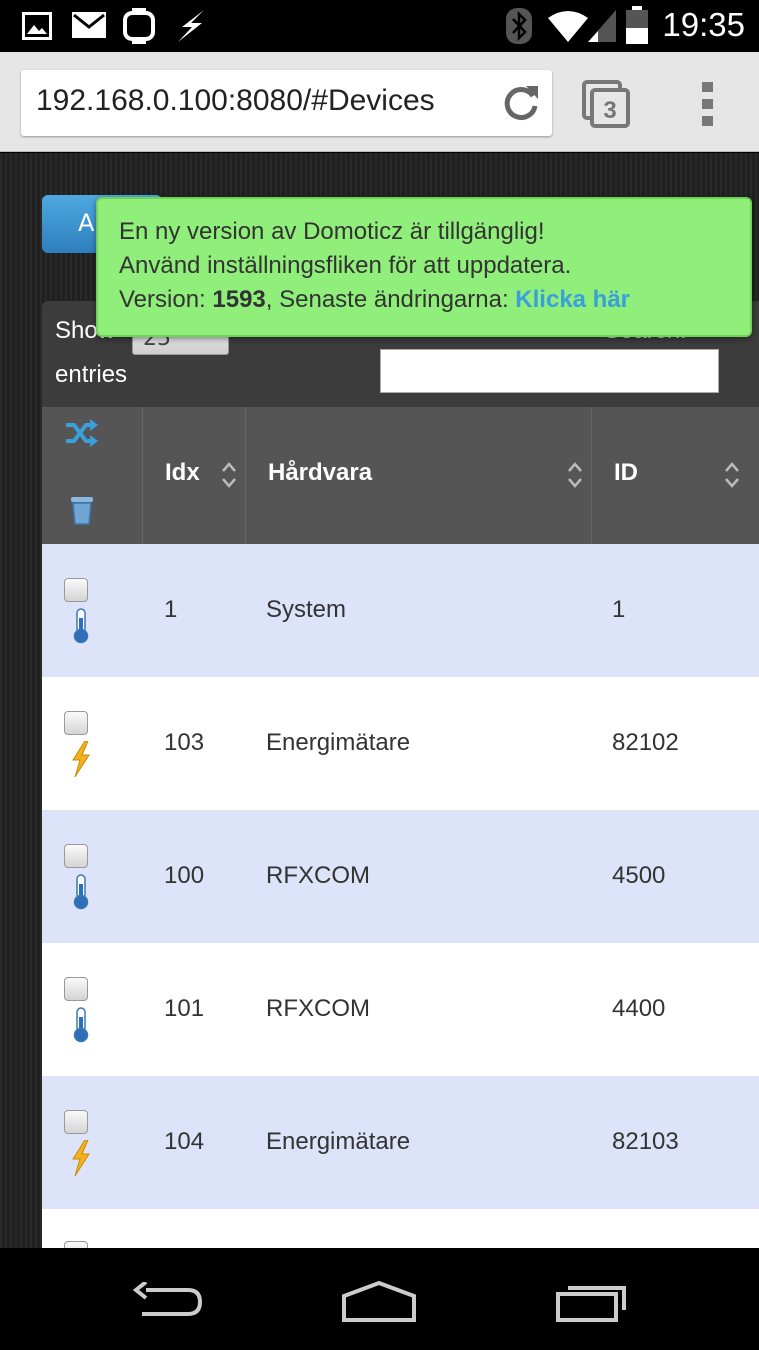  What do you see at coordinates (519, 26) in the screenshot?
I see `bluetooth-icon` at bounding box center [519, 26].